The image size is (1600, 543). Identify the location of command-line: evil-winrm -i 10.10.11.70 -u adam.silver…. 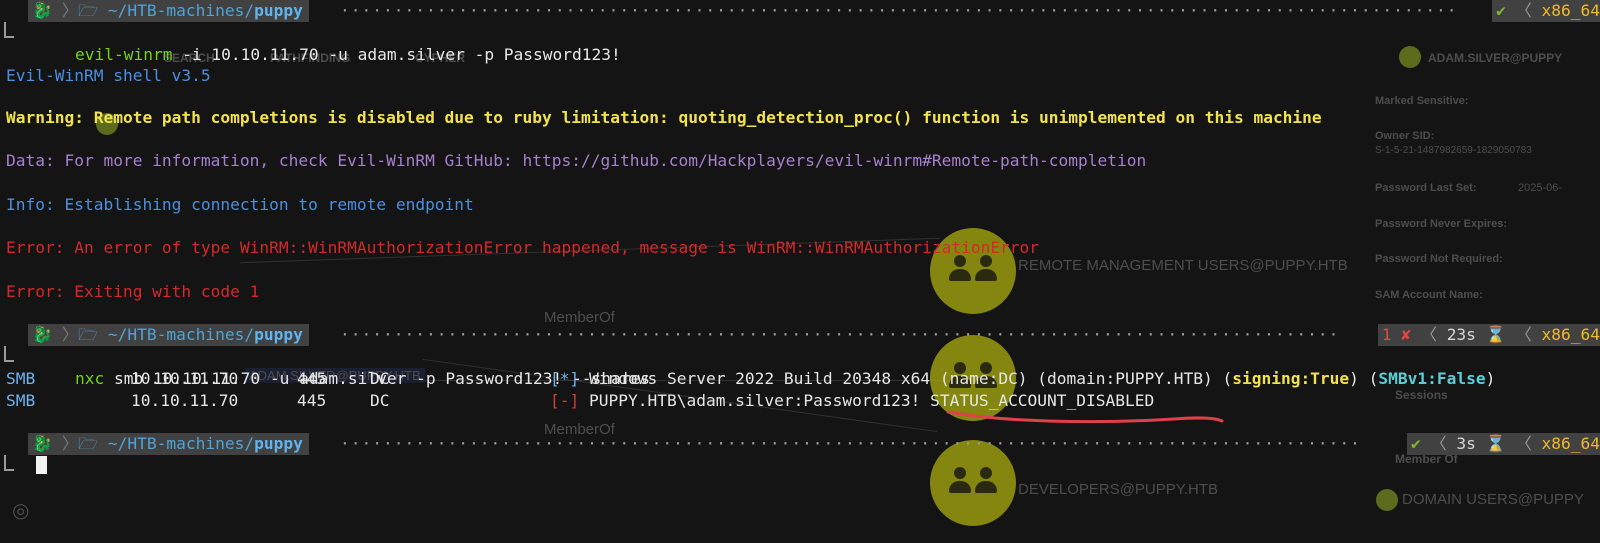
(310, 43).